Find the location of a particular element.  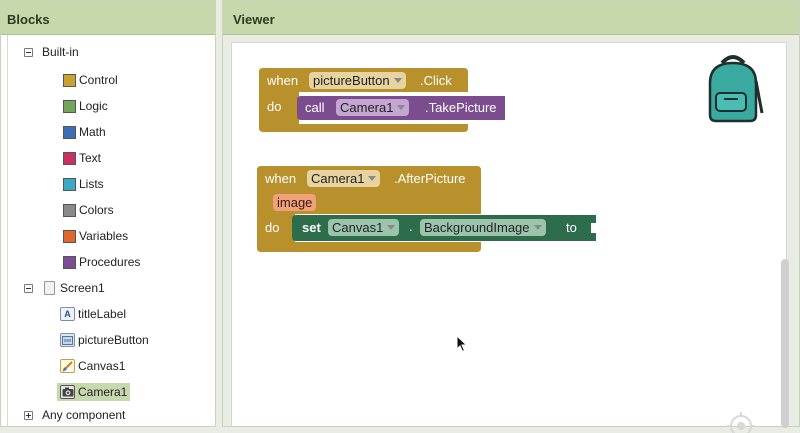

any-component-label: Any component is located at coordinates (84, 415).